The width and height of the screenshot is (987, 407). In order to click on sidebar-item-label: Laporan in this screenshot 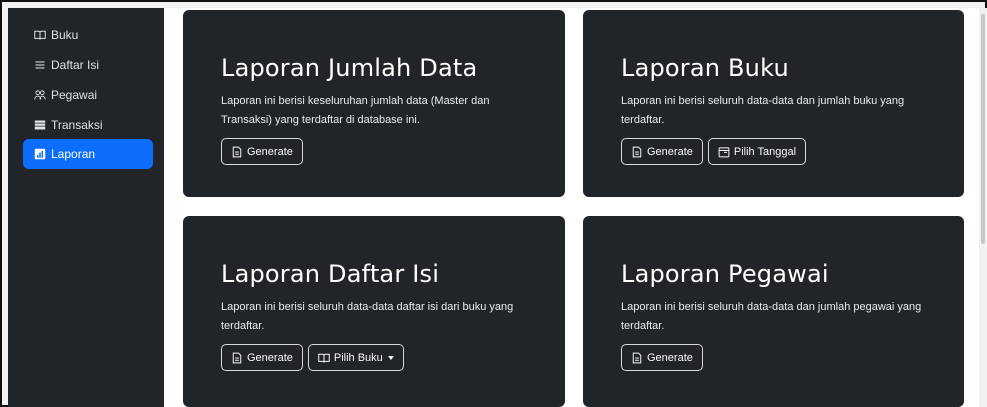, I will do `click(73, 154)`.